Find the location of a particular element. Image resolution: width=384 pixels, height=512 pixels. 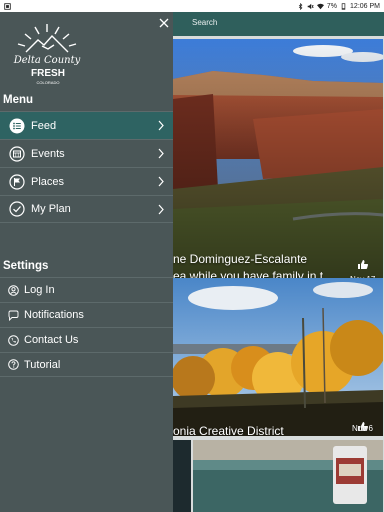

menu-item-label: Events is located at coordinates (48, 153).